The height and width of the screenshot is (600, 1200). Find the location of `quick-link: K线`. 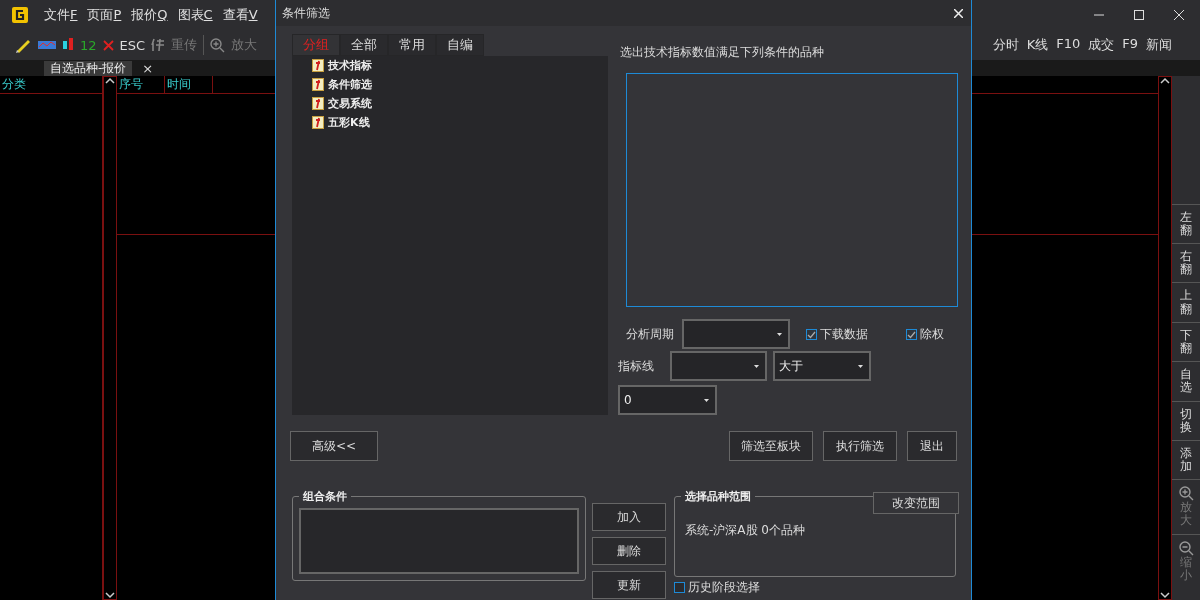

quick-link: K线 is located at coordinates (1037, 45).